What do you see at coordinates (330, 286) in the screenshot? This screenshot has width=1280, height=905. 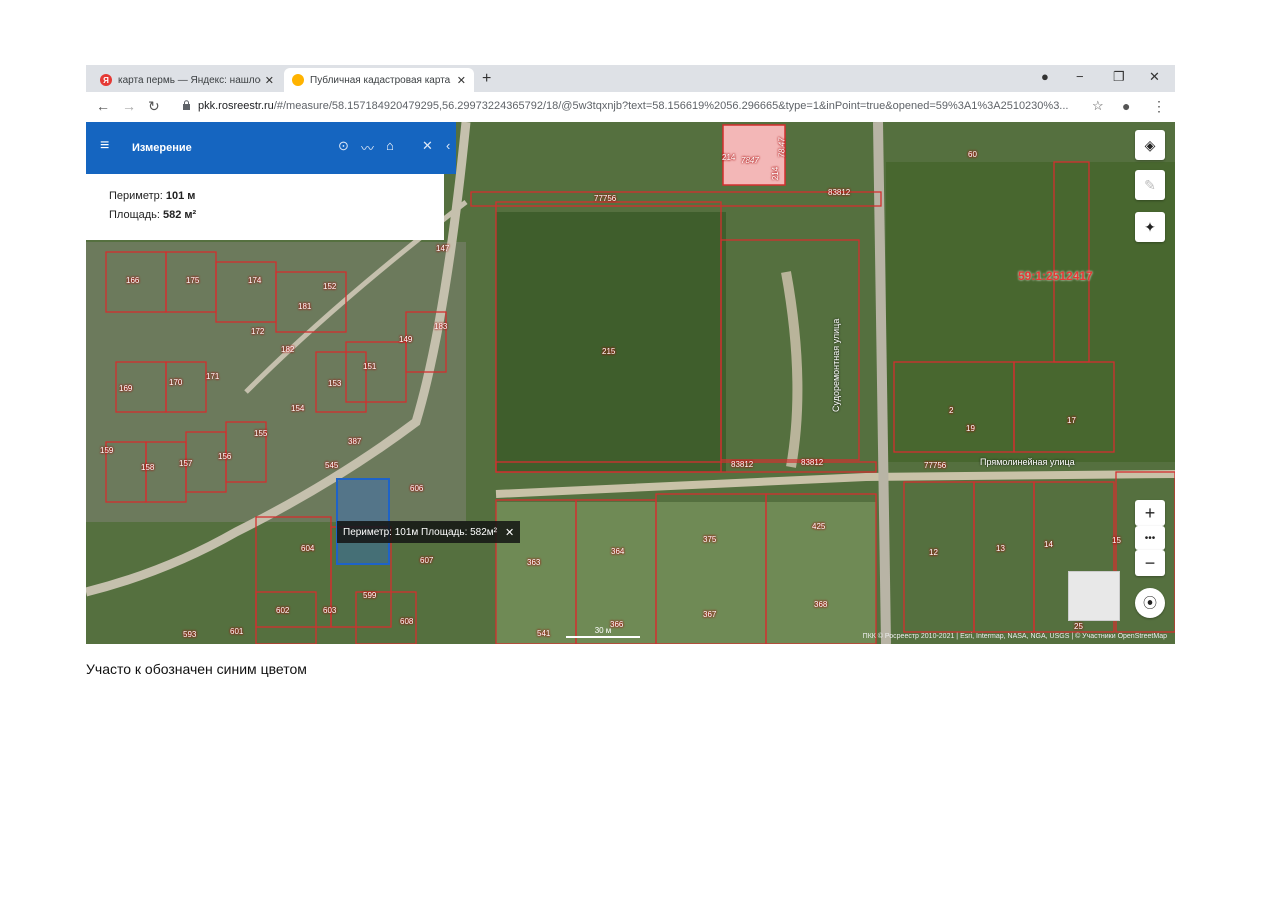 I see `parcel-label: 152` at bounding box center [330, 286].